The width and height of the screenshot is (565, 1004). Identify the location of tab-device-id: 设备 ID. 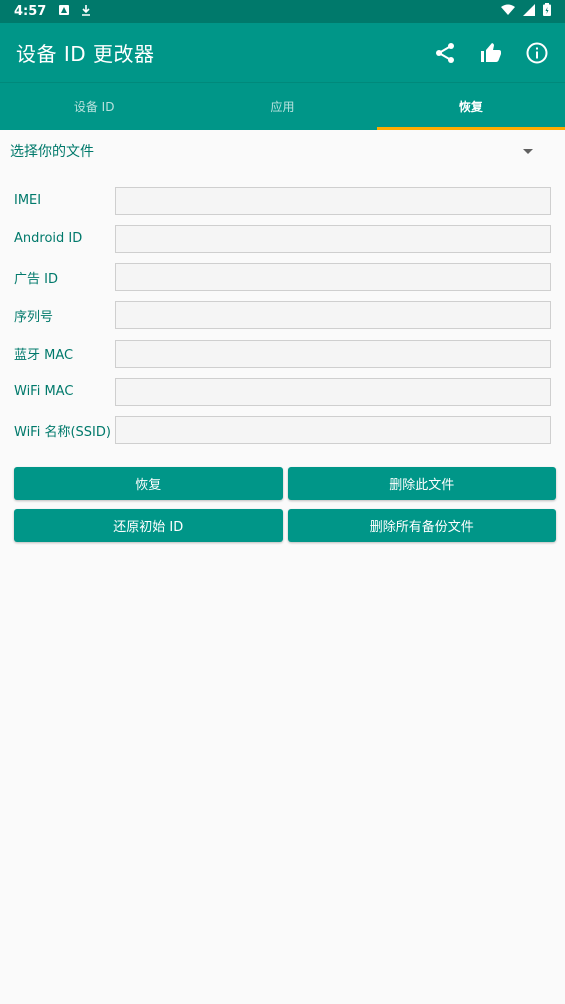
(94, 106).